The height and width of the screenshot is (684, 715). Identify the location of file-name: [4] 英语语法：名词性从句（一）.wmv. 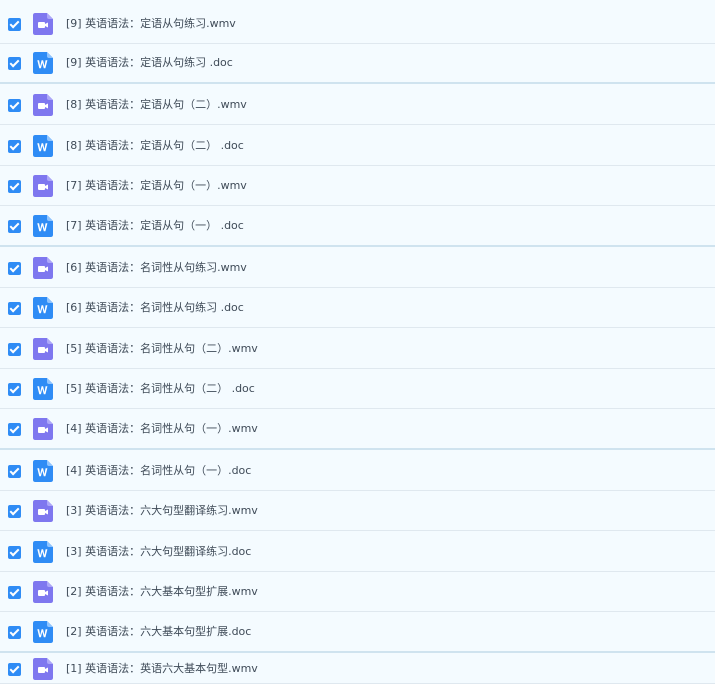
(162, 429).